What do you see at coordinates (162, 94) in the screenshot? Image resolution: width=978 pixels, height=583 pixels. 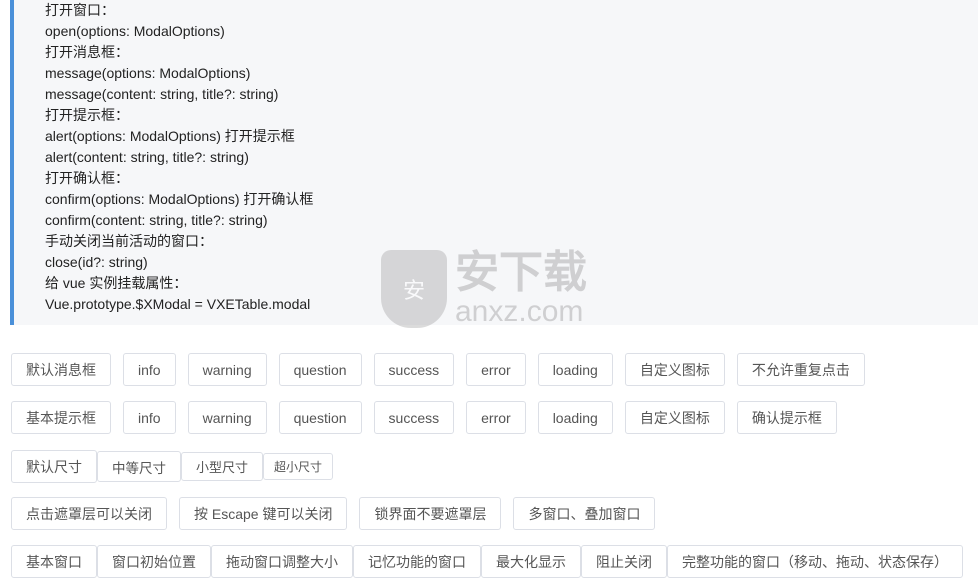 I see `doc-line: message(content: string, title?: string)` at bounding box center [162, 94].